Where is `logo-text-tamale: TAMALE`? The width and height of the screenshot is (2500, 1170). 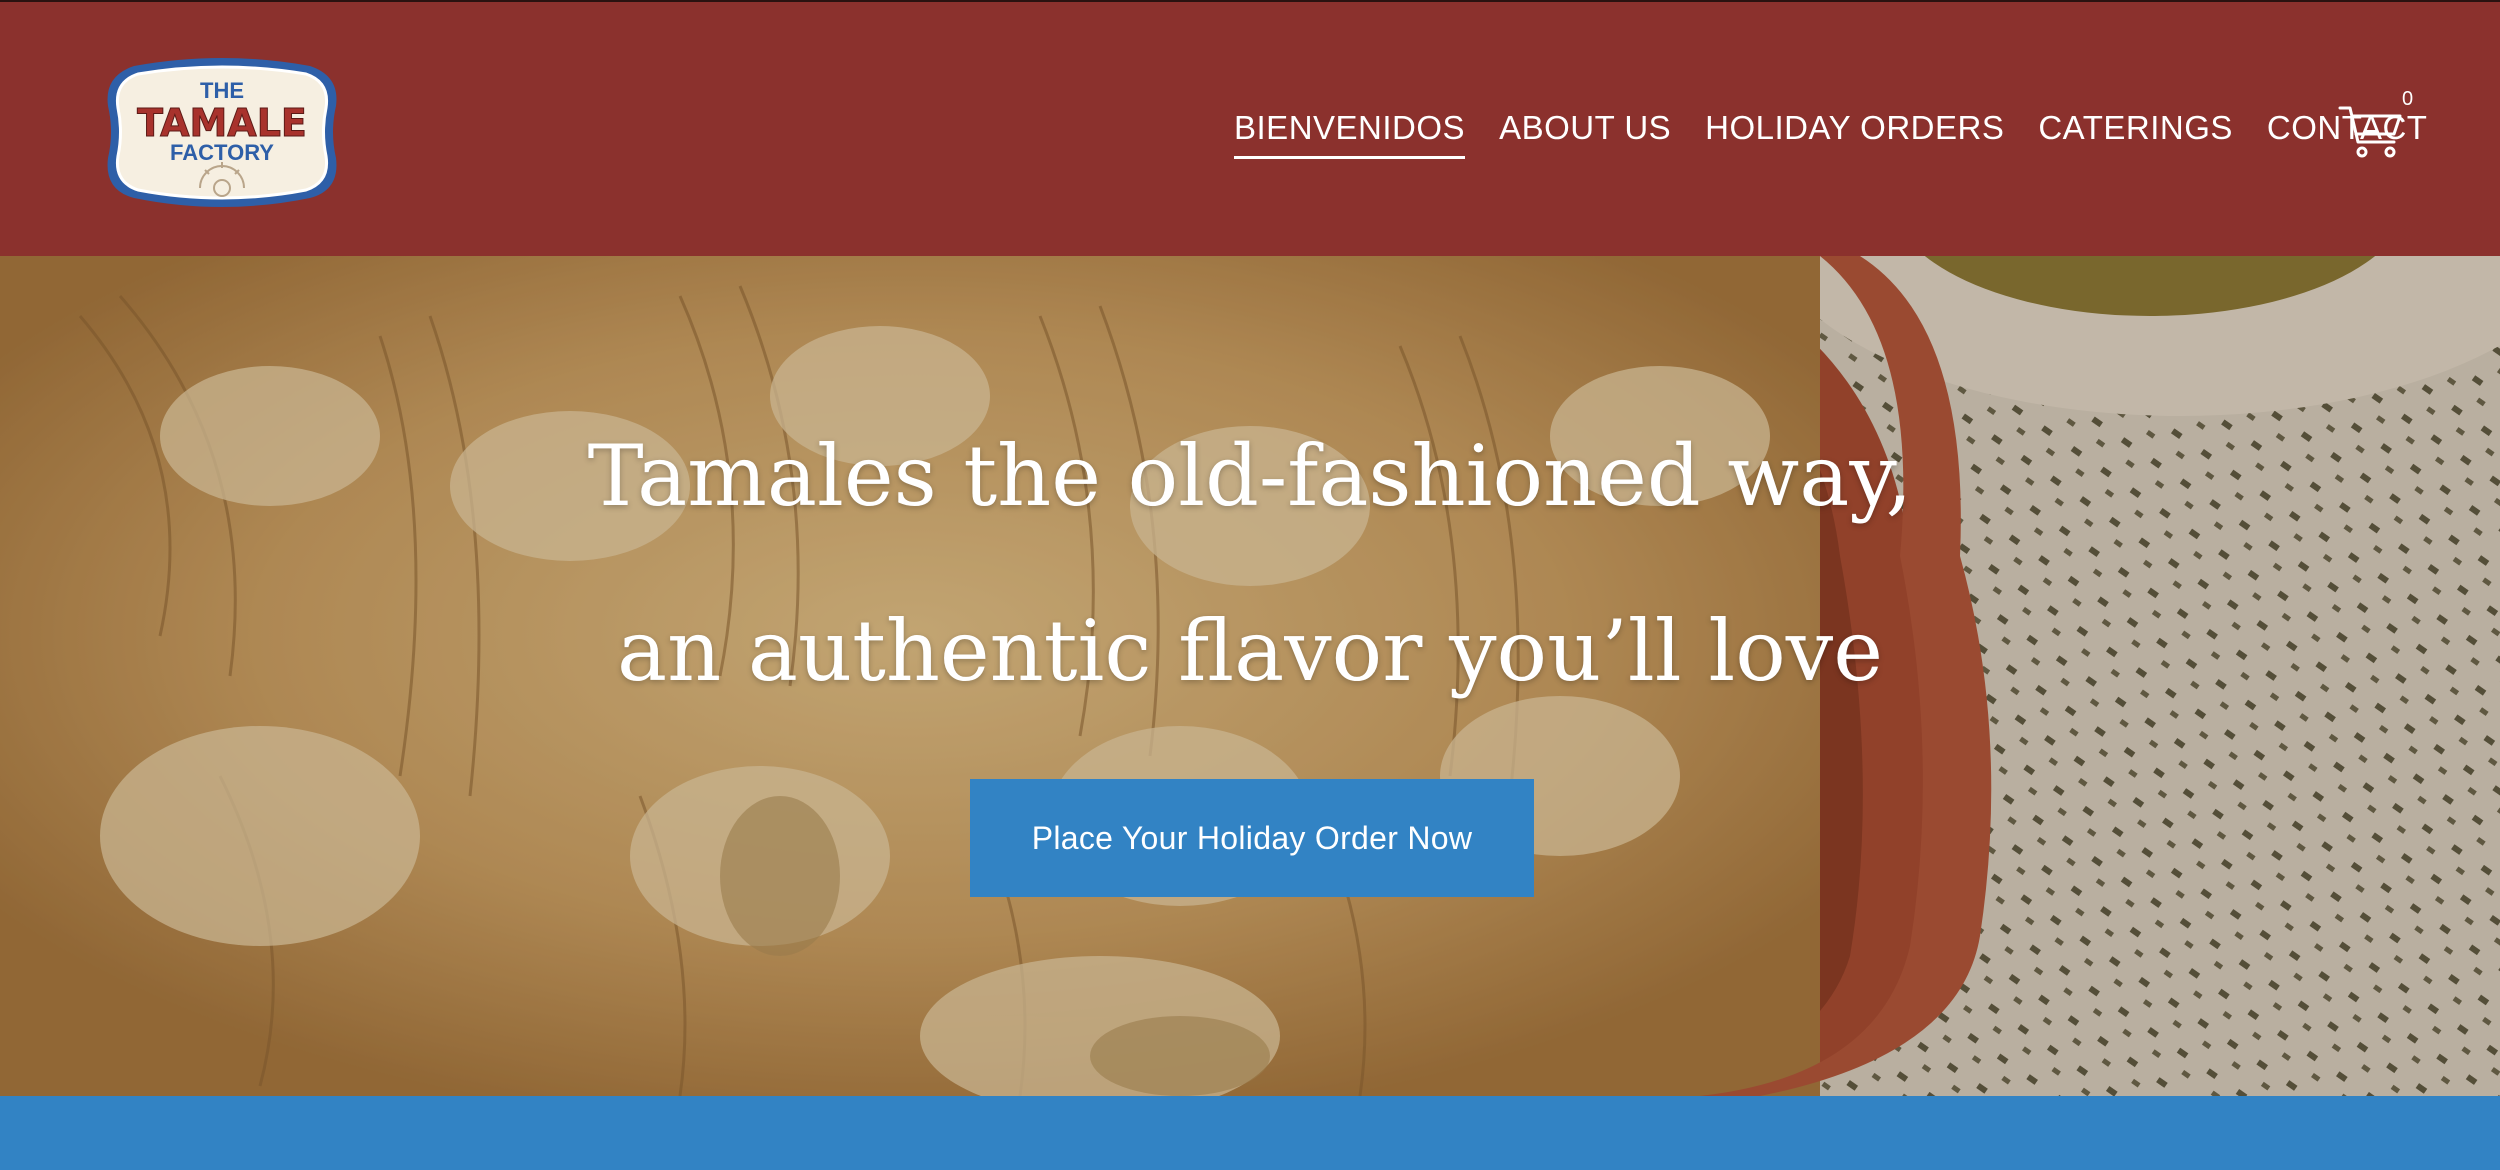 logo-text-tamale: TAMALE is located at coordinates (222, 123).